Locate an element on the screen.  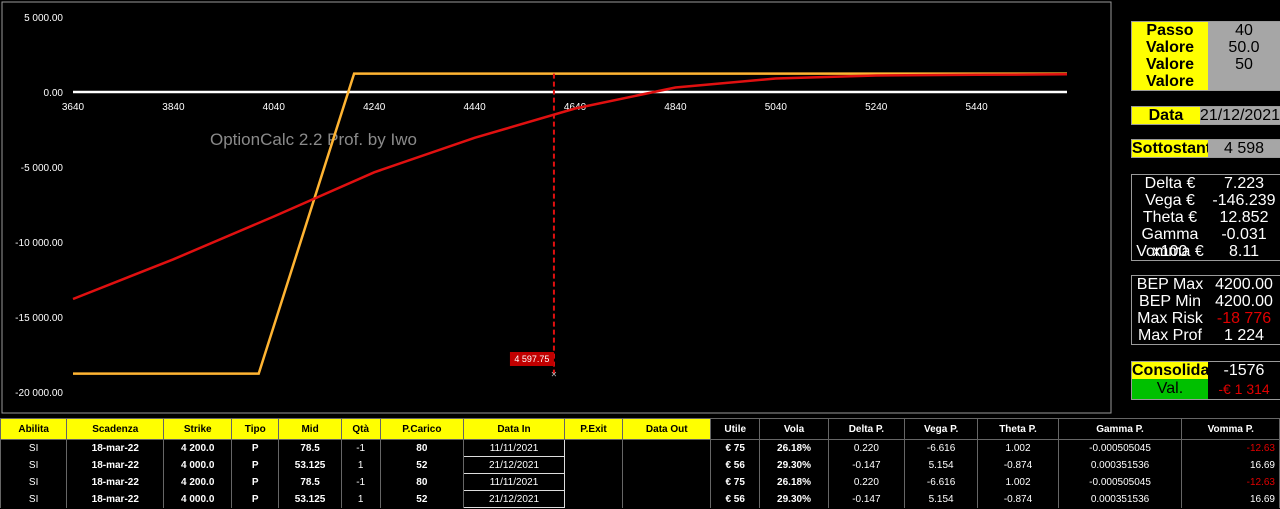
row-label: BEP Min is located at coordinates (1170, 301).